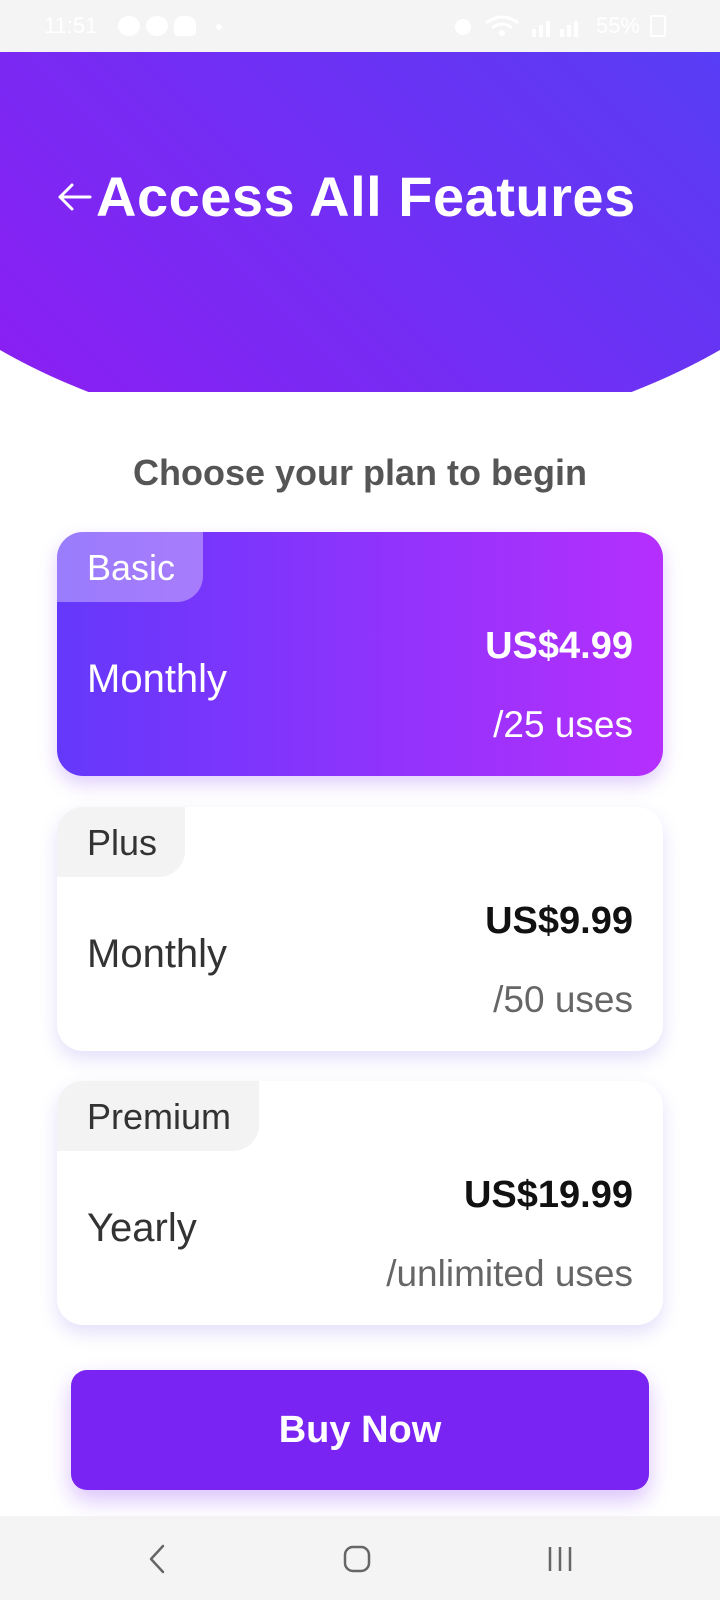 The width and height of the screenshot is (720, 1600). I want to click on status-time: 11:51, so click(71, 25).